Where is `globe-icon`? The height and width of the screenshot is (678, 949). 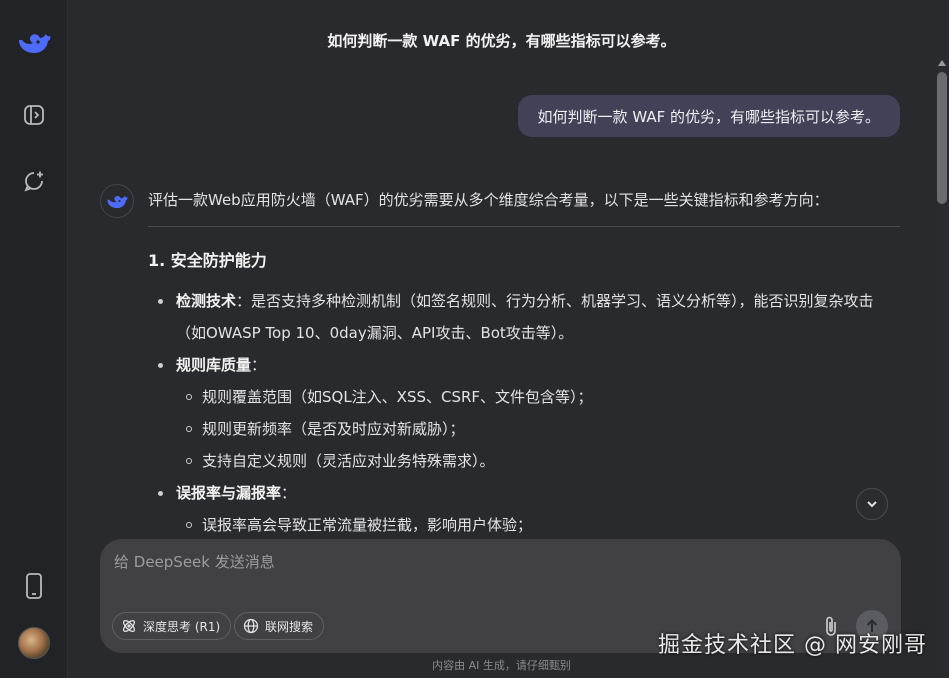 globe-icon is located at coordinates (251, 626).